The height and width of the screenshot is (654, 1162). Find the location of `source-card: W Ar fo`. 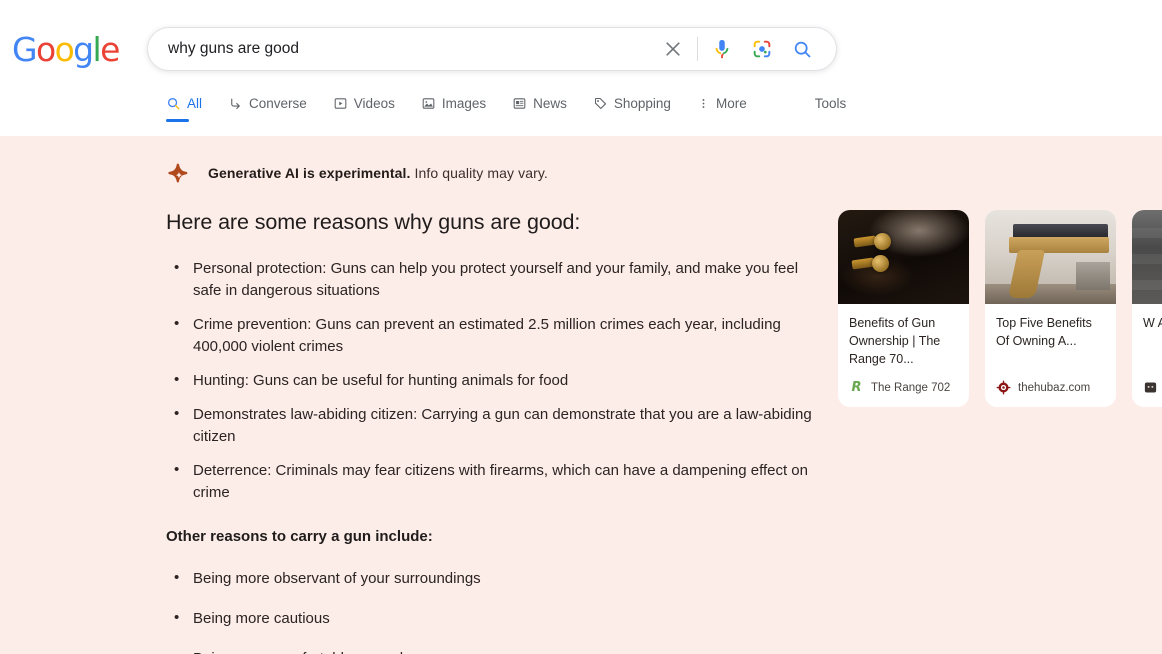

source-card: W Ar fo is located at coordinates (1147, 308).